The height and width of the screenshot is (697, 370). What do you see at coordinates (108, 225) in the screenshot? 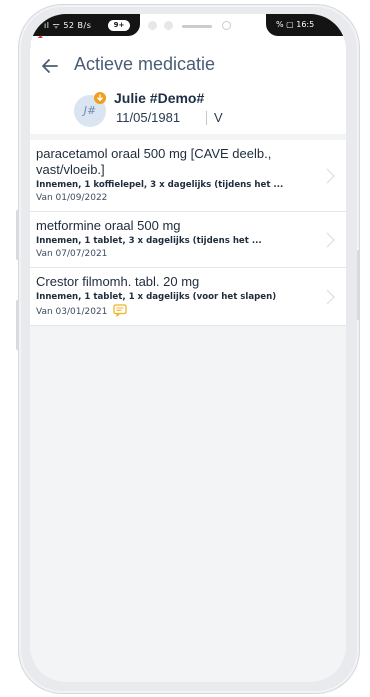
I see `medication-title: metformine oraal 500 mg` at bounding box center [108, 225].